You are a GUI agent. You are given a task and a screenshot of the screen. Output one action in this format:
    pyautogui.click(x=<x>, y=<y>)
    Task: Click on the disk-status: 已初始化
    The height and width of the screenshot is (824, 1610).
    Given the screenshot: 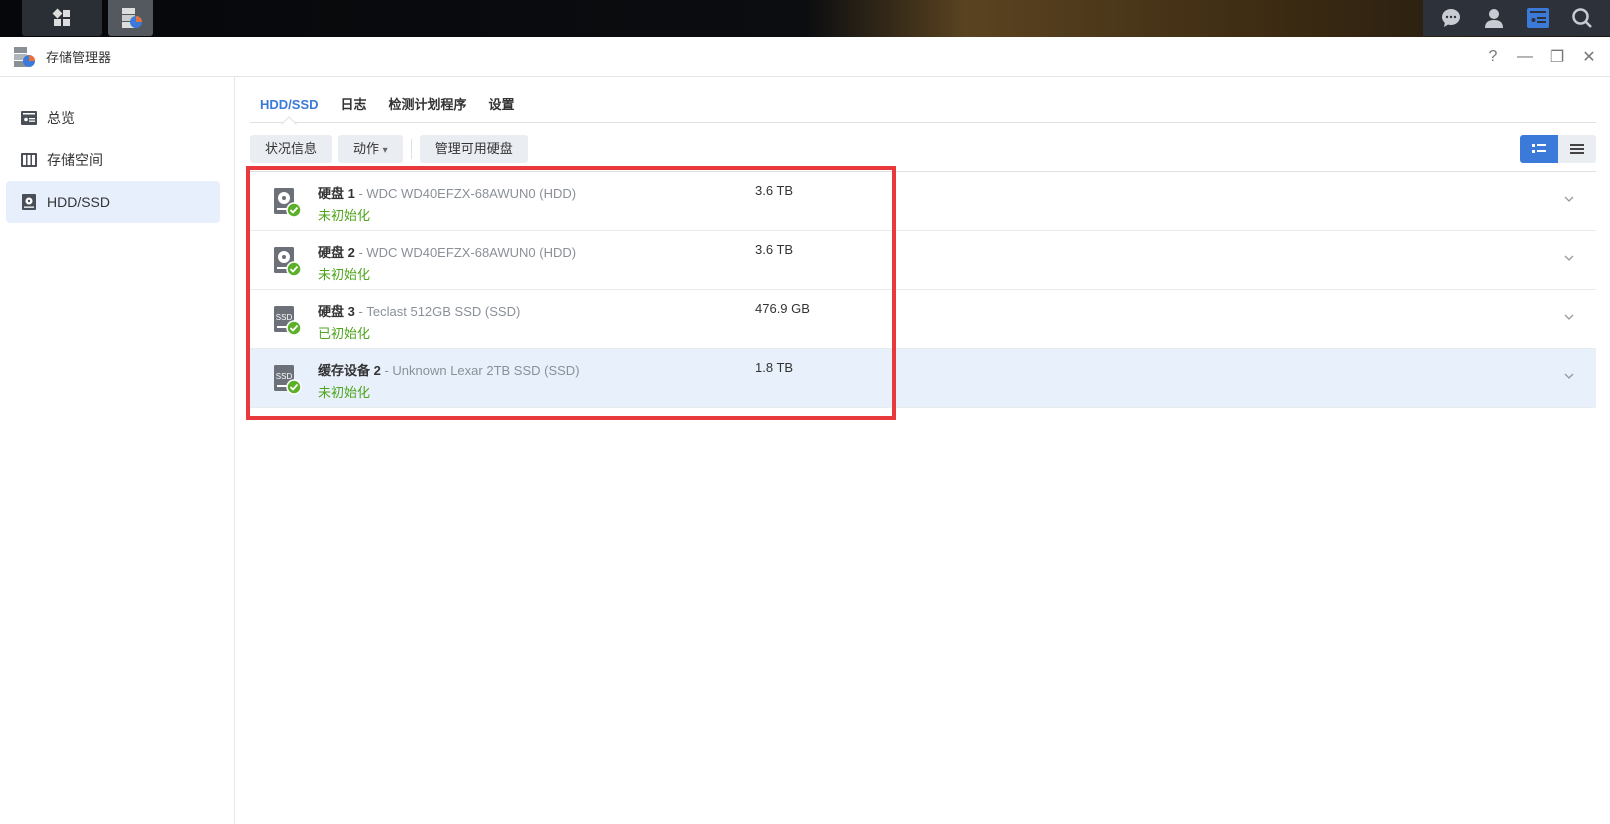 What is the action you would take?
    pyautogui.click(x=344, y=333)
    